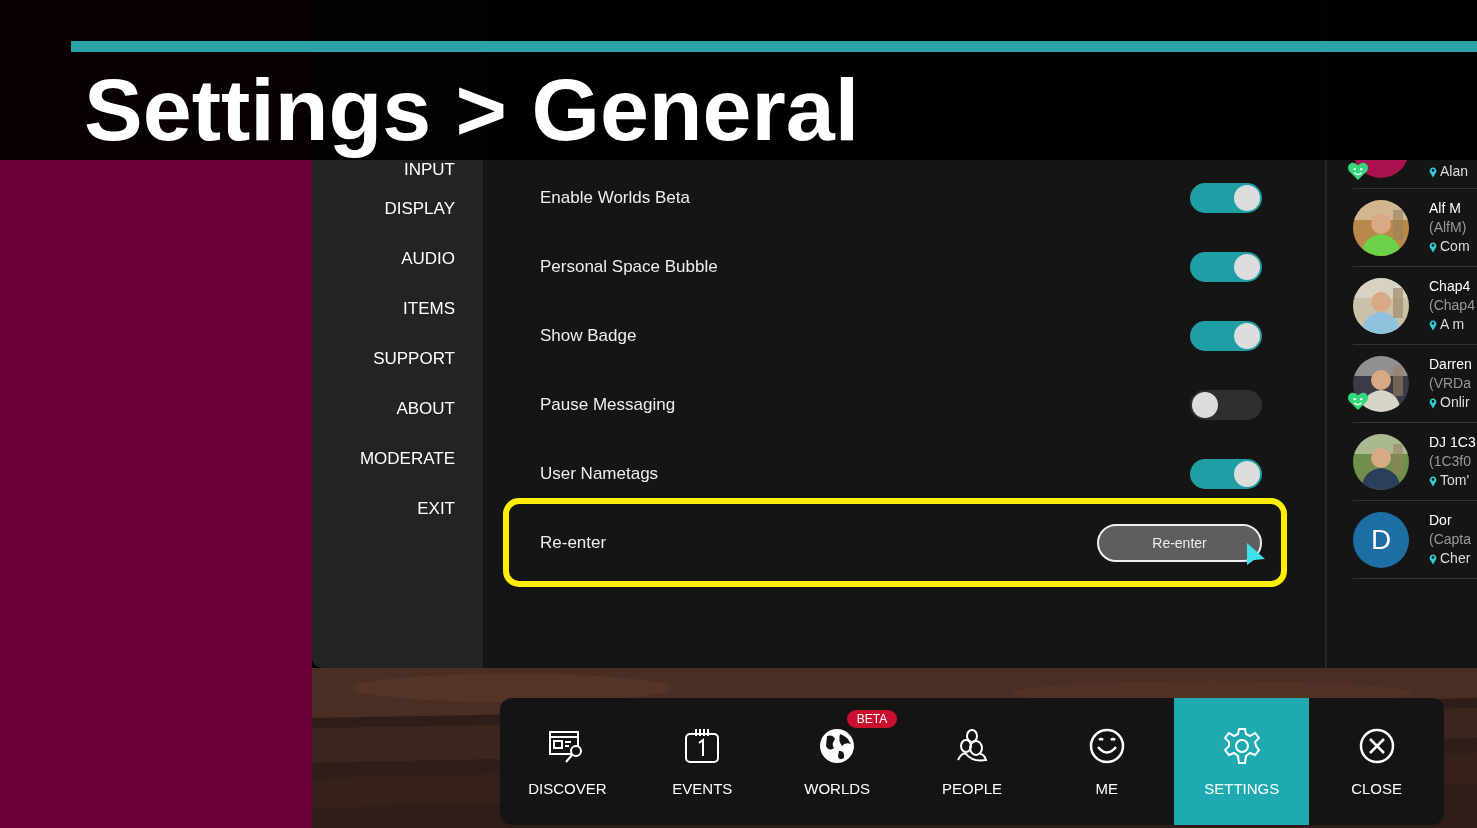 The height and width of the screenshot is (828, 1477). I want to click on setting-label: Personal Space Bubble, so click(629, 266).